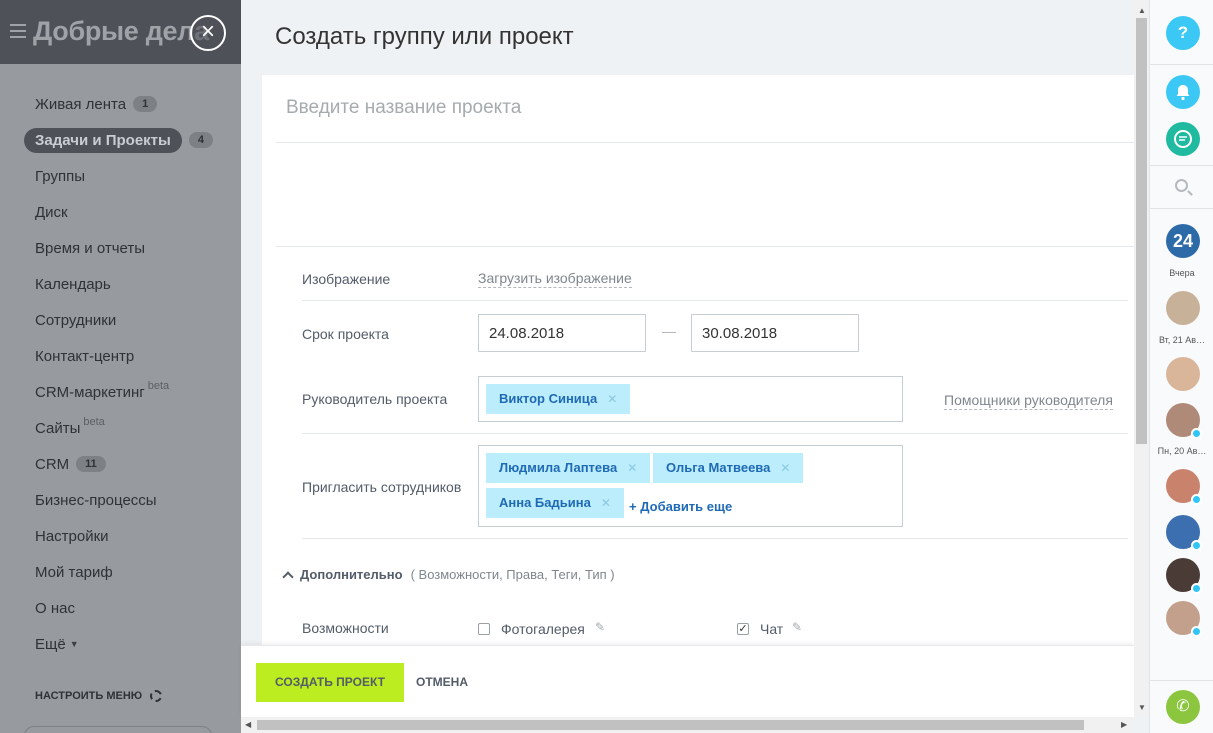 Image resolution: width=1213 pixels, height=733 pixels. Describe the element at coordinates (346, 279) in the screenshot. I see `image-label: Изображение` at that location.